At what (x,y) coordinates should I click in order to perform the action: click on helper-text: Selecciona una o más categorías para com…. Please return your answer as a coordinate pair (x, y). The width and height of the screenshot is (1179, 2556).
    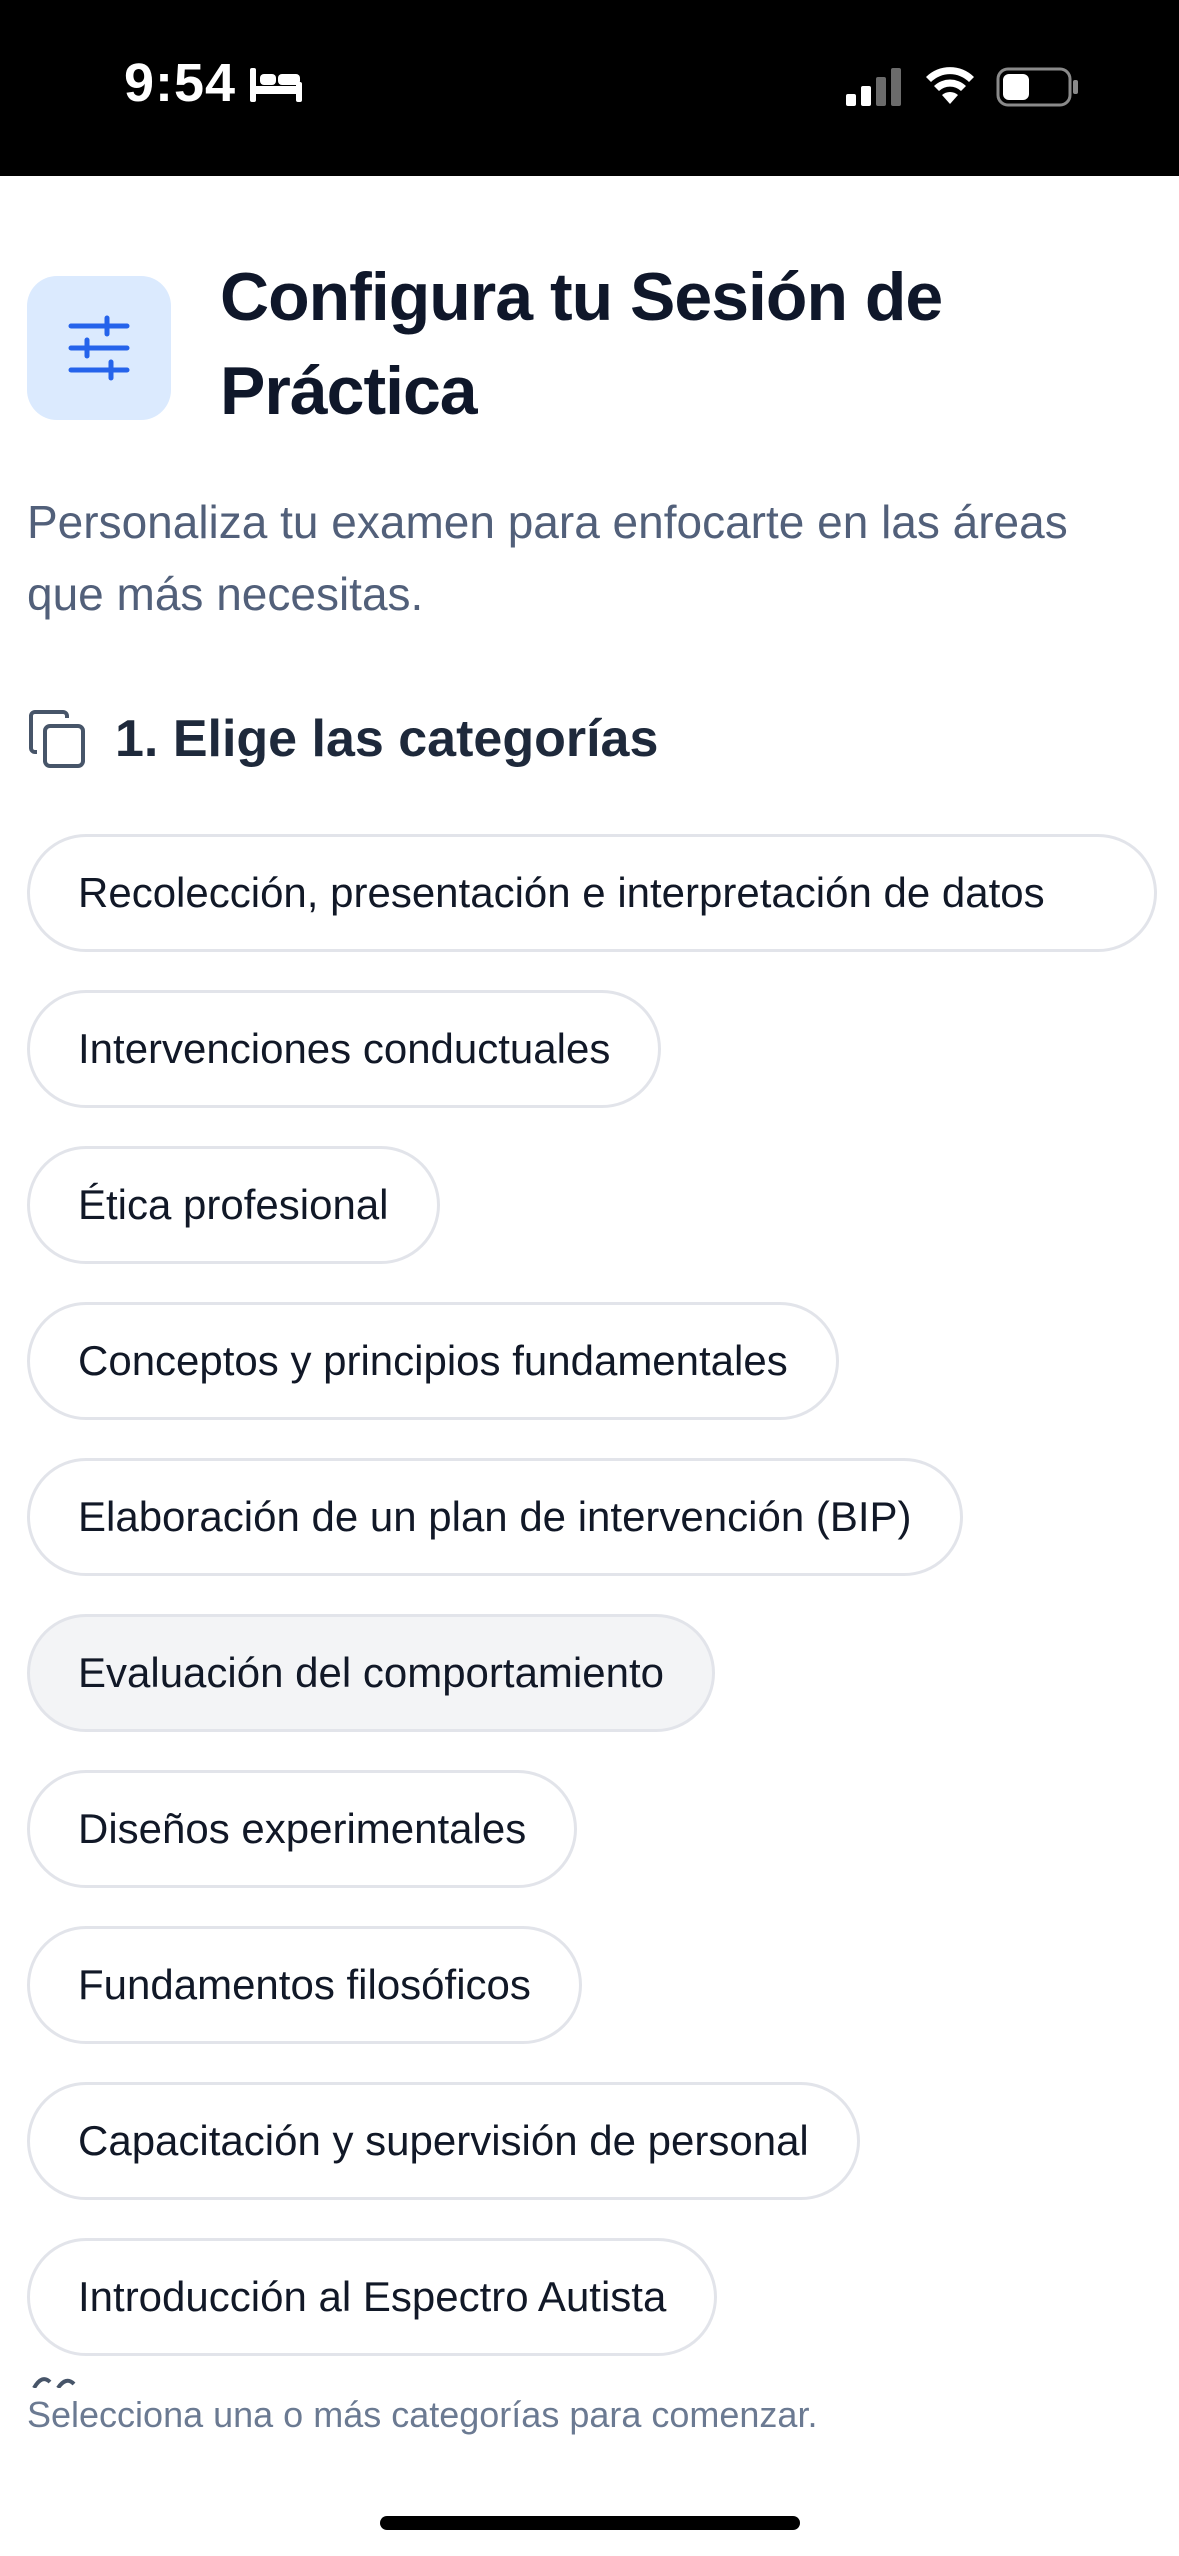
    Looking at the image, I should click on (422, 2414).